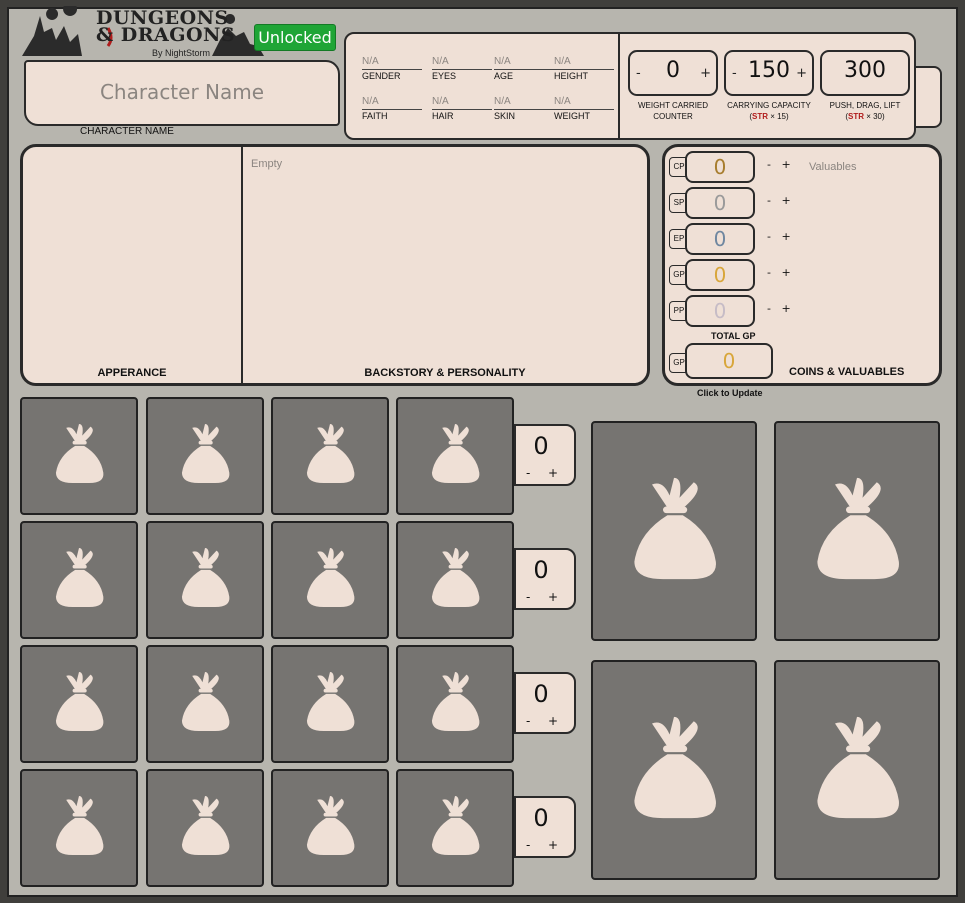  What do you see at coordinates (733, 336) in the screenshot?
I see `total-gp-label: TOTAL GP` at bounding box center [733, 336].